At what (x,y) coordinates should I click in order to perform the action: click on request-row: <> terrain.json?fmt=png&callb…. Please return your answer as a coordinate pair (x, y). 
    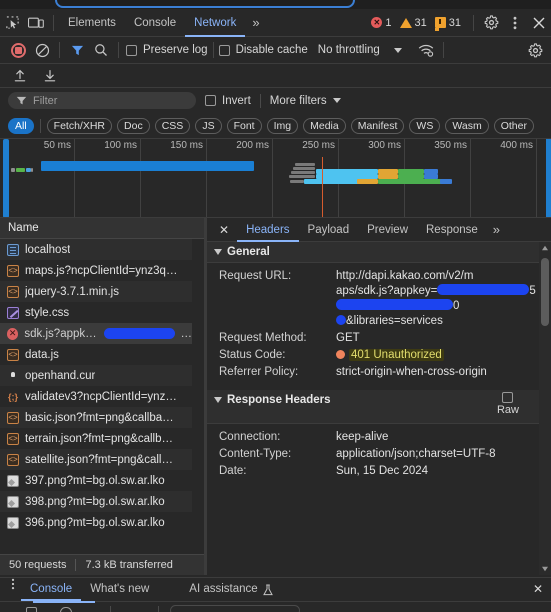
    Looking at the image, I should click on (96, 438).